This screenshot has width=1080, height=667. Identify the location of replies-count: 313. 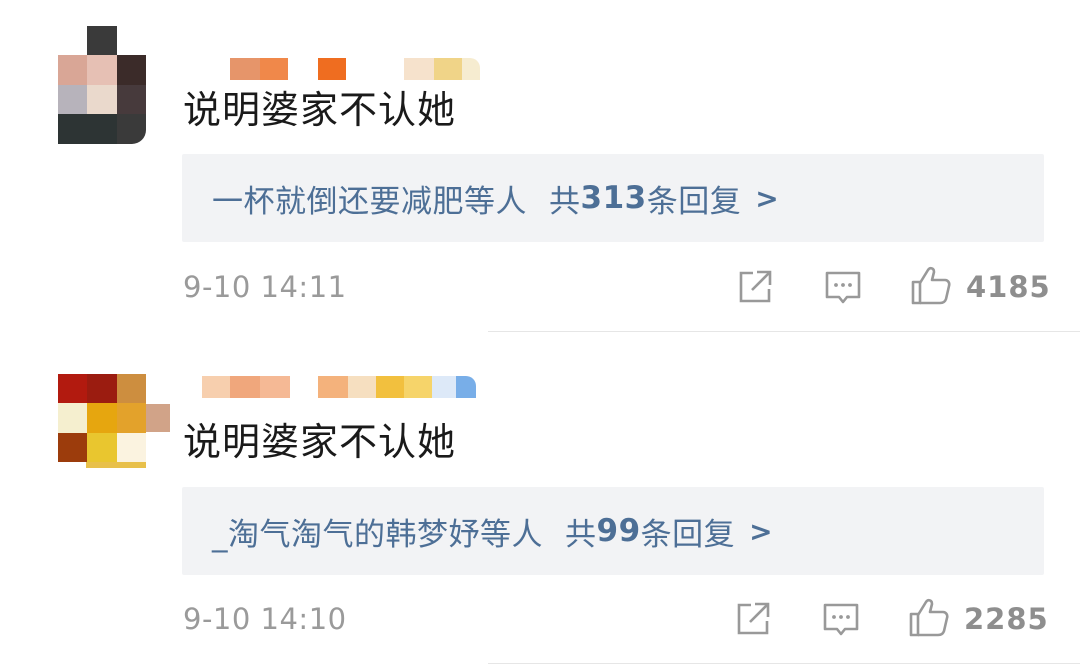
(613, 198).